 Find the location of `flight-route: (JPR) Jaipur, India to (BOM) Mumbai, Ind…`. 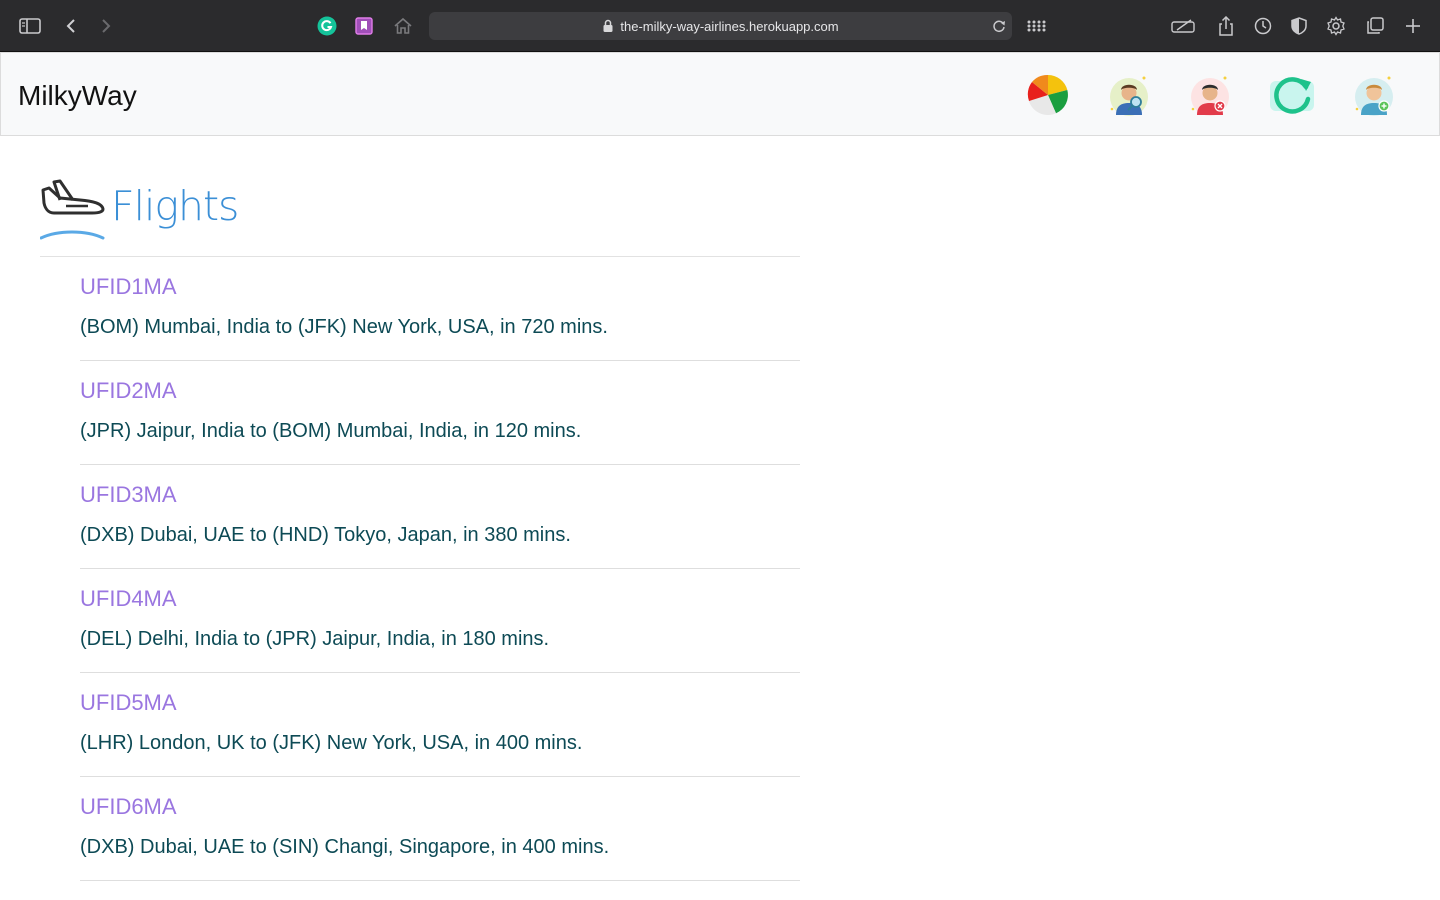

flight-route: (JPR) Jaipur, India to (BOM) Mumbai, Ind… is located at coordinates (331, 431).